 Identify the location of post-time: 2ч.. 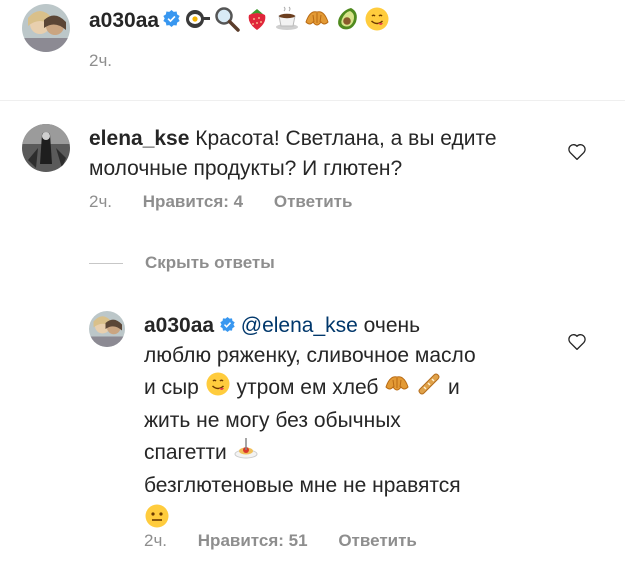
(101, 60).